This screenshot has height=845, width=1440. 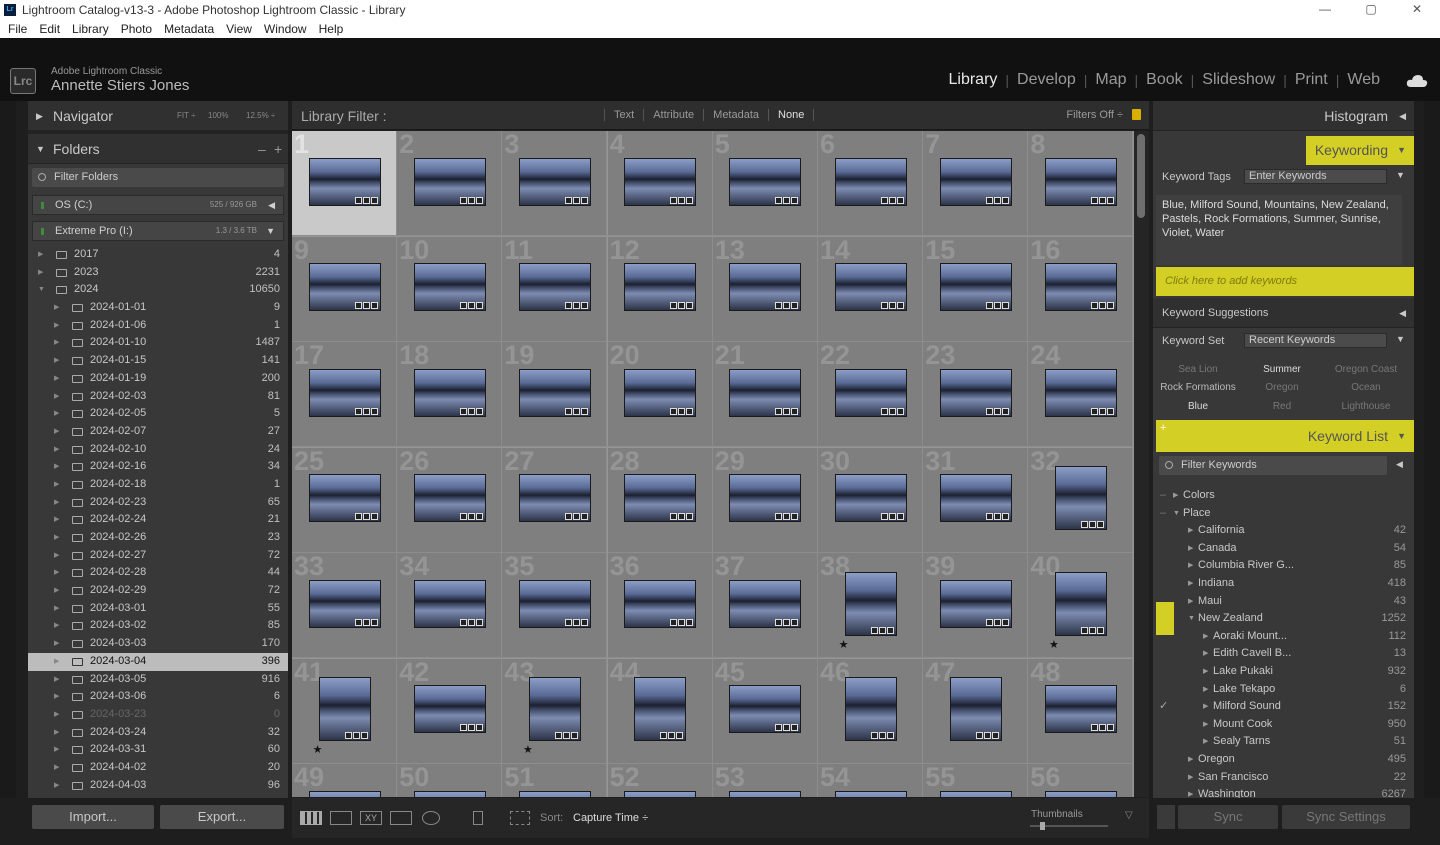 What do you see at coordinates (158, 343) in the screenshot?
I see `folder-row: ▶ 2024-01-10 1487` at bounding box center [158, 343].